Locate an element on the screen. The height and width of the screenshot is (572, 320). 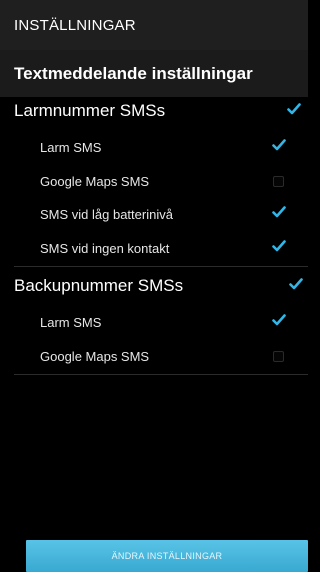
title-bar: INSTÄLLNINGAR is located at coordinates (154, 25).